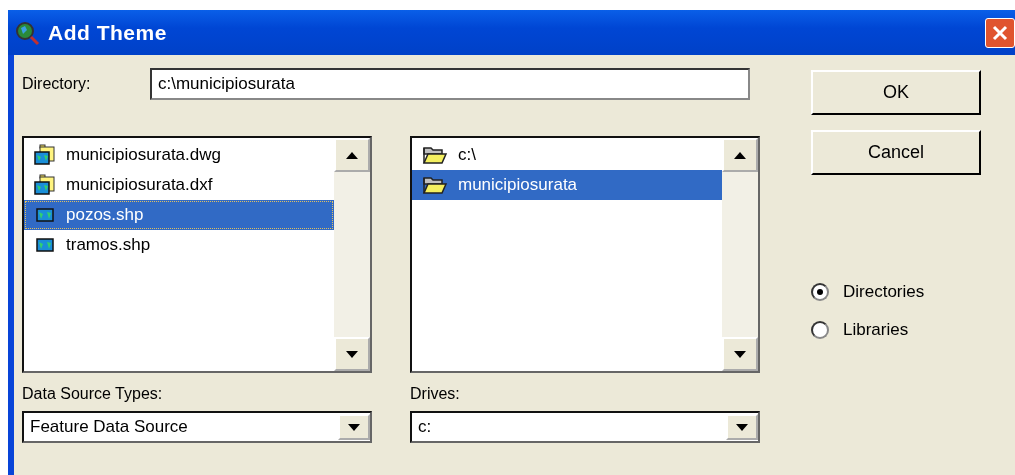  What do you see at coordinates (57, 84) in the screenshot?
I see `directory-label: Directory:` at bounding box center [57, 84].